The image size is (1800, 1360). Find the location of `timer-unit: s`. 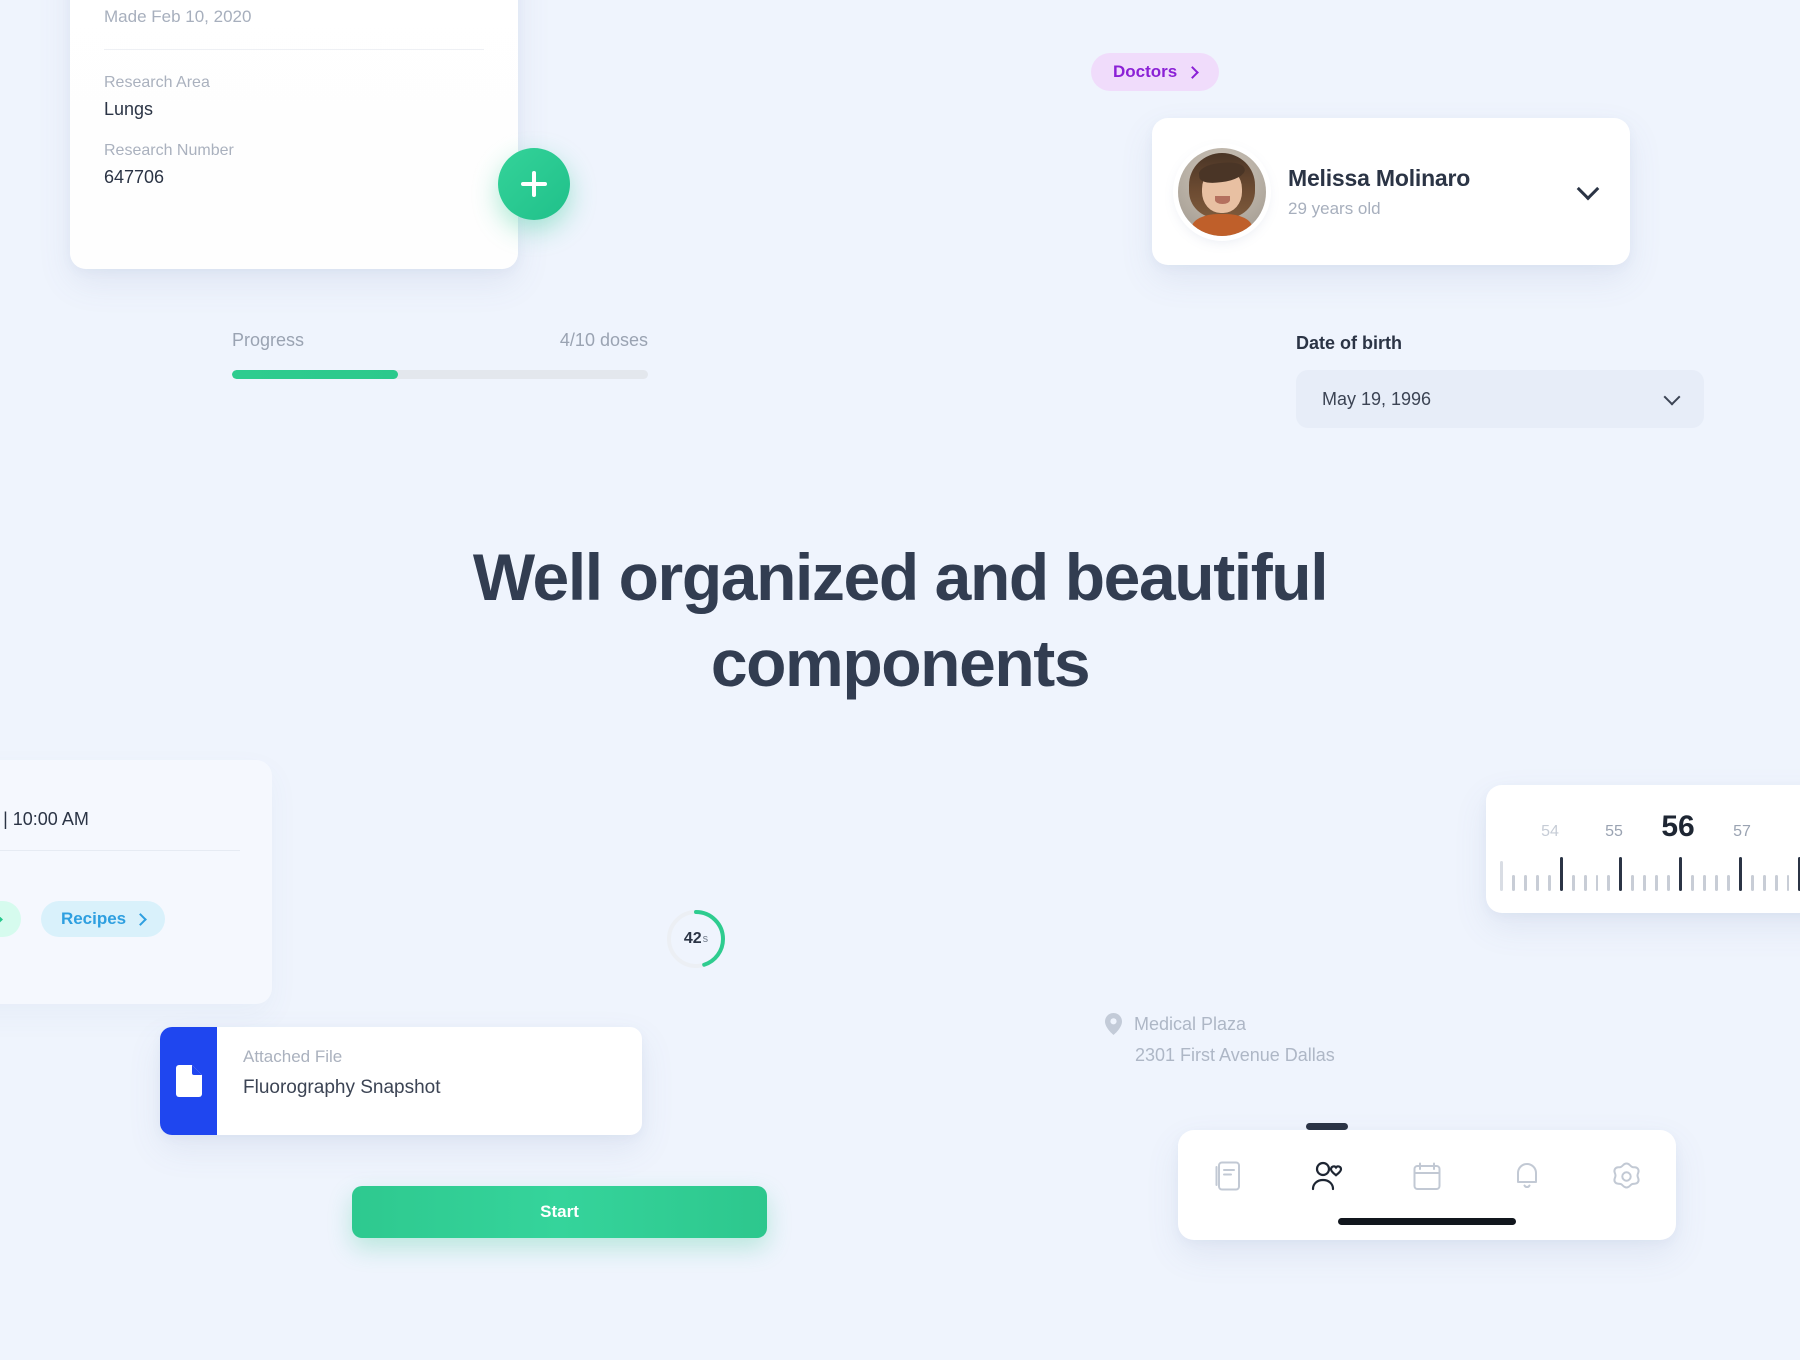

timer-unit: s is located at coordinates (705, 939).